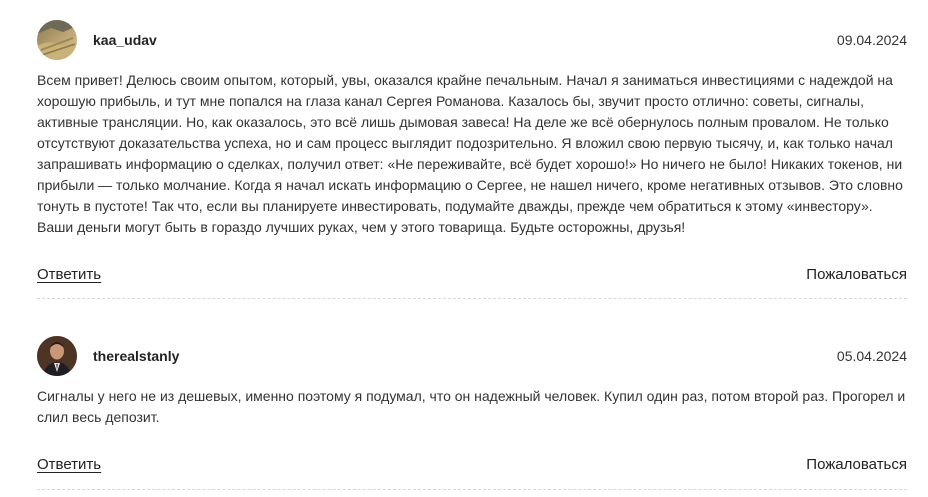 Image resolution: width=928 pixels, height=497 pixels. I want to click on man-in-suit-avatar-icon, so click(57, 356).